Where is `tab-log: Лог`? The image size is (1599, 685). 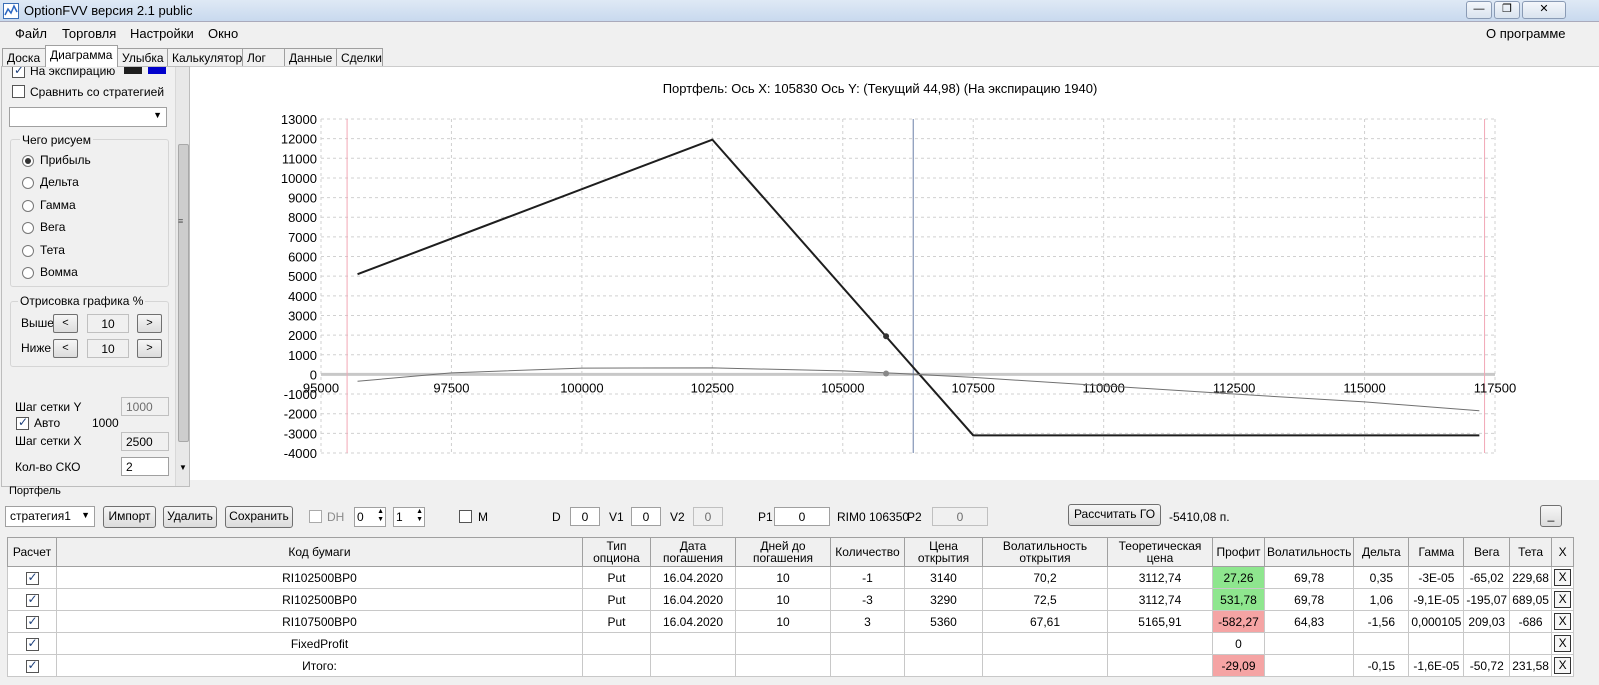
tab-log: Лог is located at coordinates (263, 57).